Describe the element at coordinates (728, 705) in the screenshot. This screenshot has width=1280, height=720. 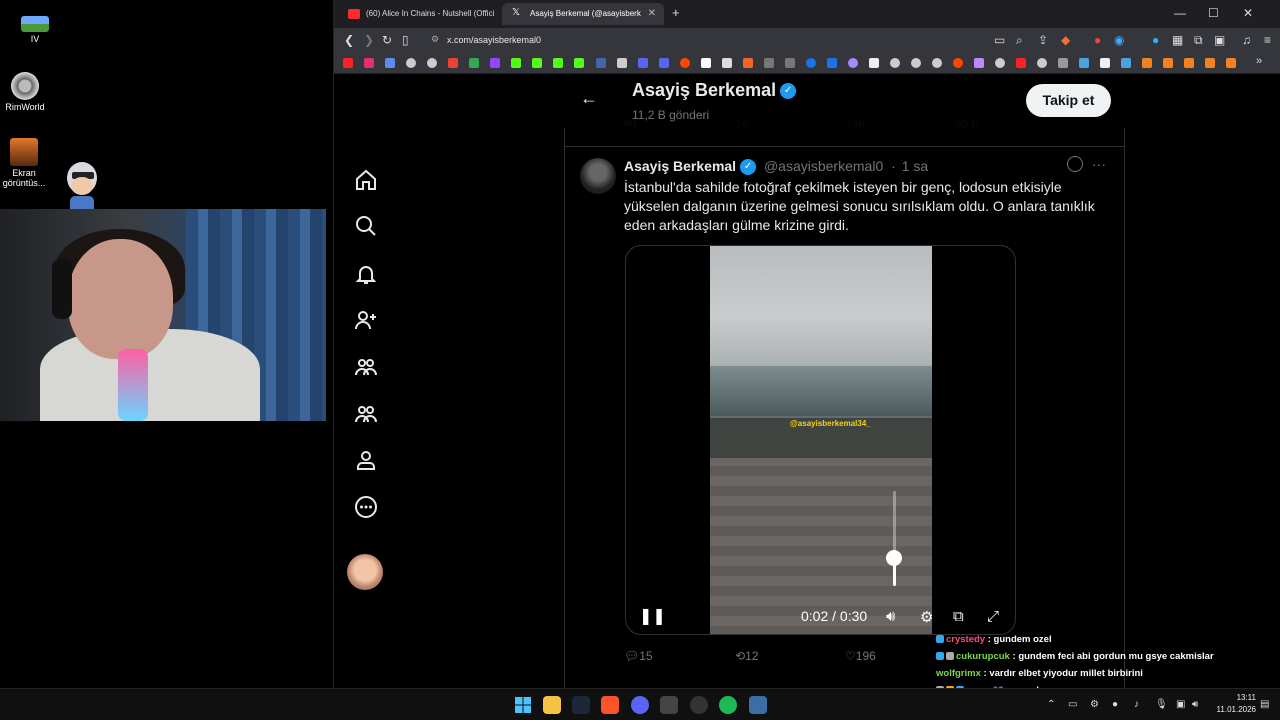
I see `spotify-icon` at that location.